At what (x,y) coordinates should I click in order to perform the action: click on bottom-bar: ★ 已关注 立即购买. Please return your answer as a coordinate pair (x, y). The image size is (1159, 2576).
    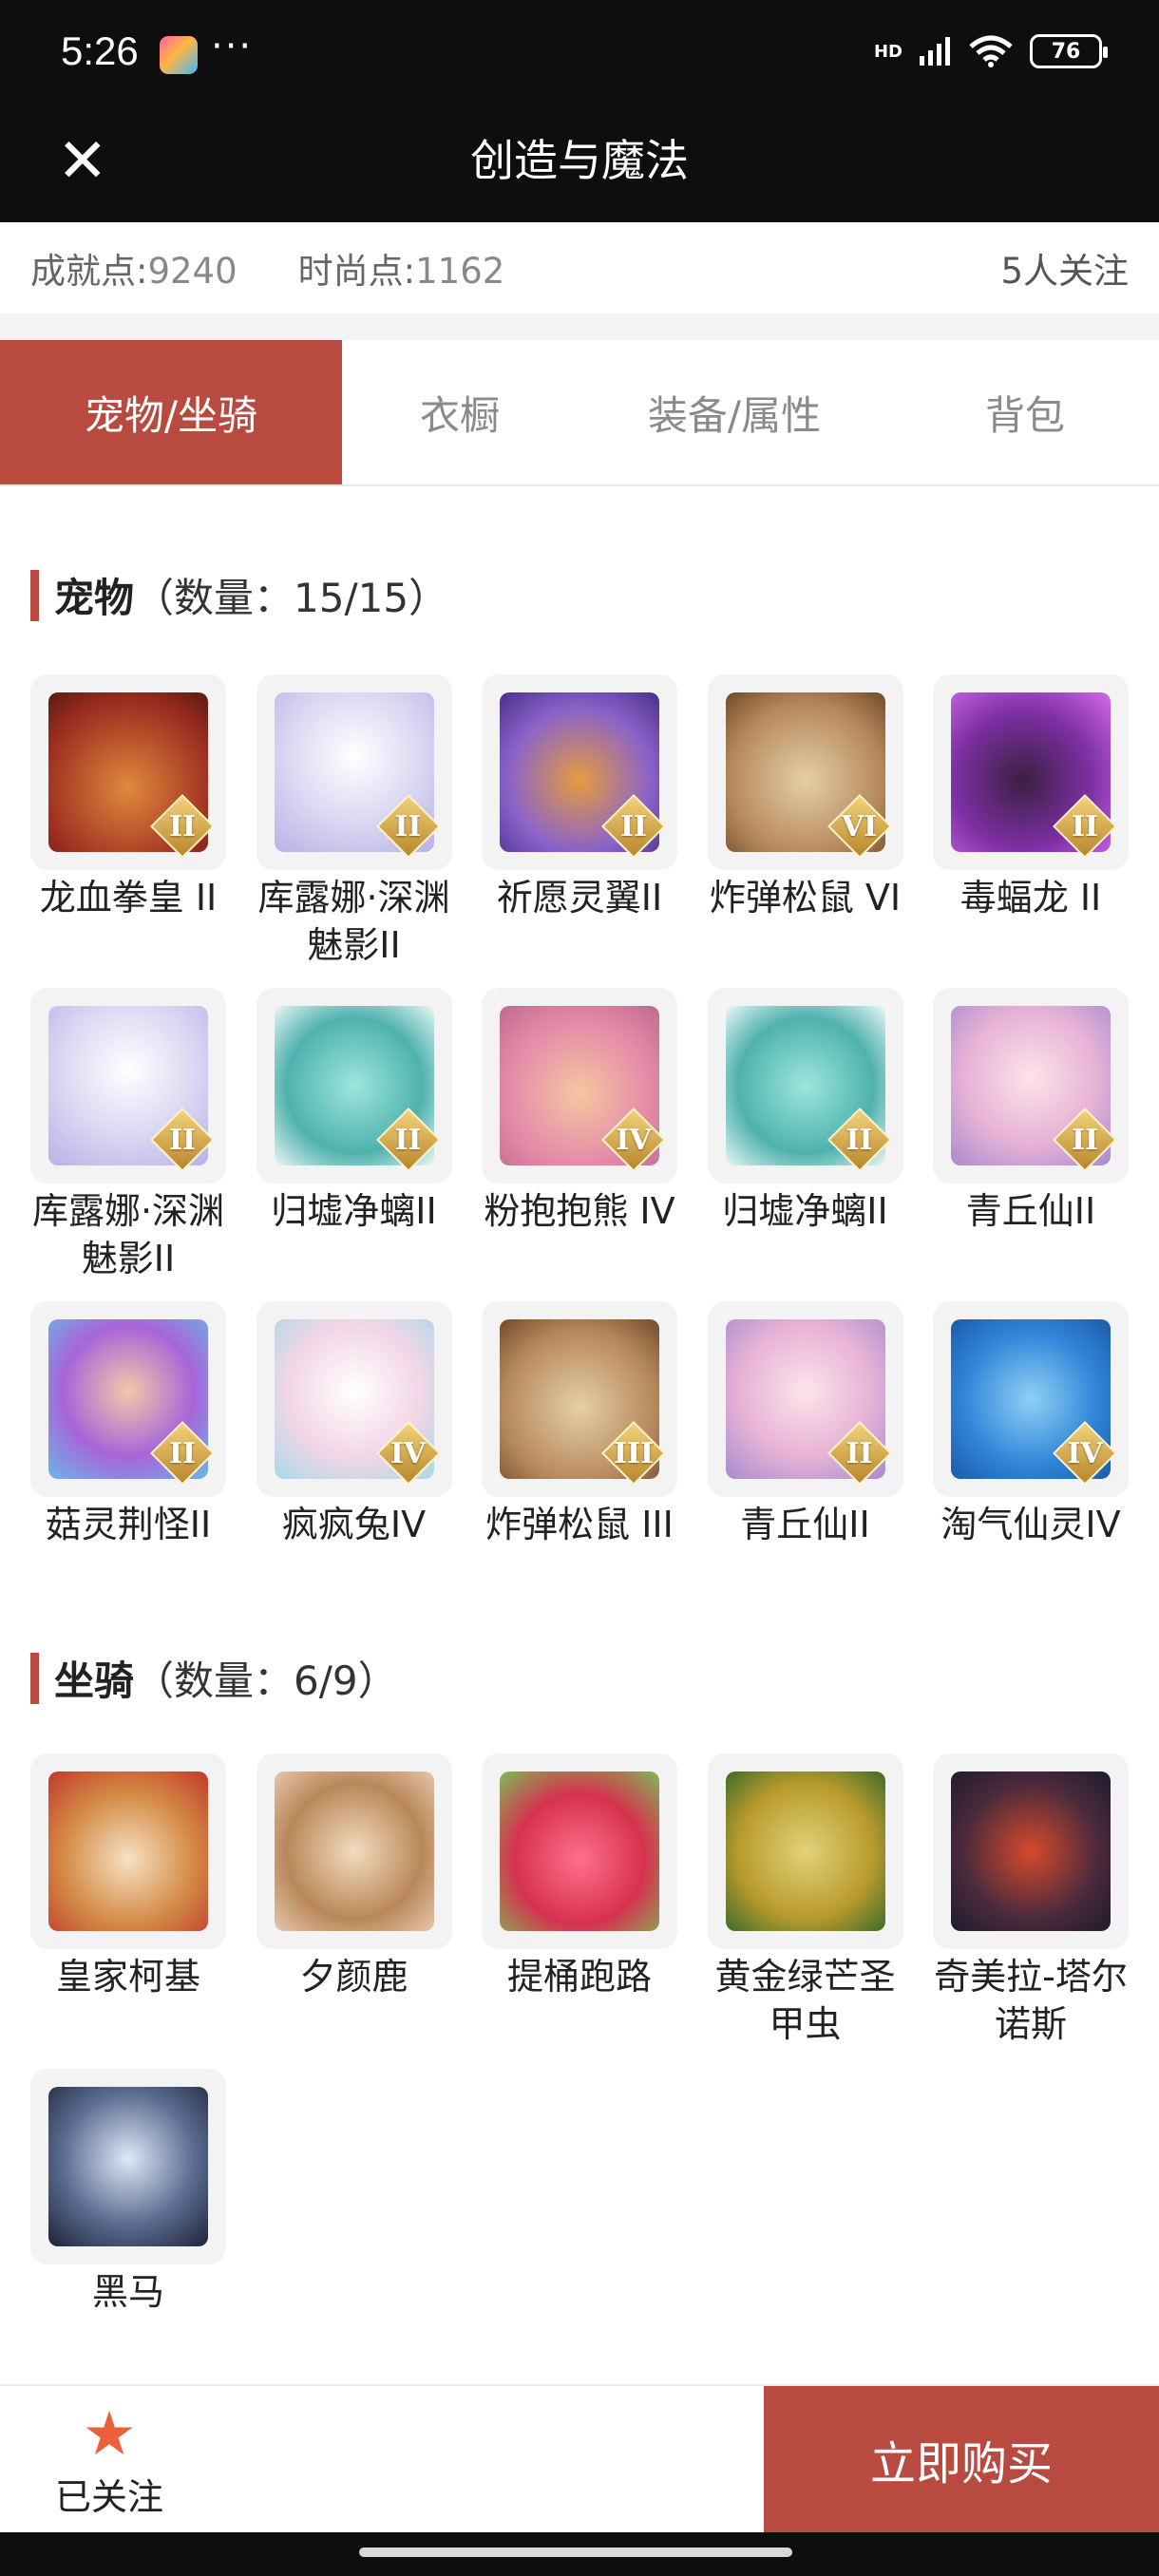
    Looking at the image, I should click on (579, 2458).